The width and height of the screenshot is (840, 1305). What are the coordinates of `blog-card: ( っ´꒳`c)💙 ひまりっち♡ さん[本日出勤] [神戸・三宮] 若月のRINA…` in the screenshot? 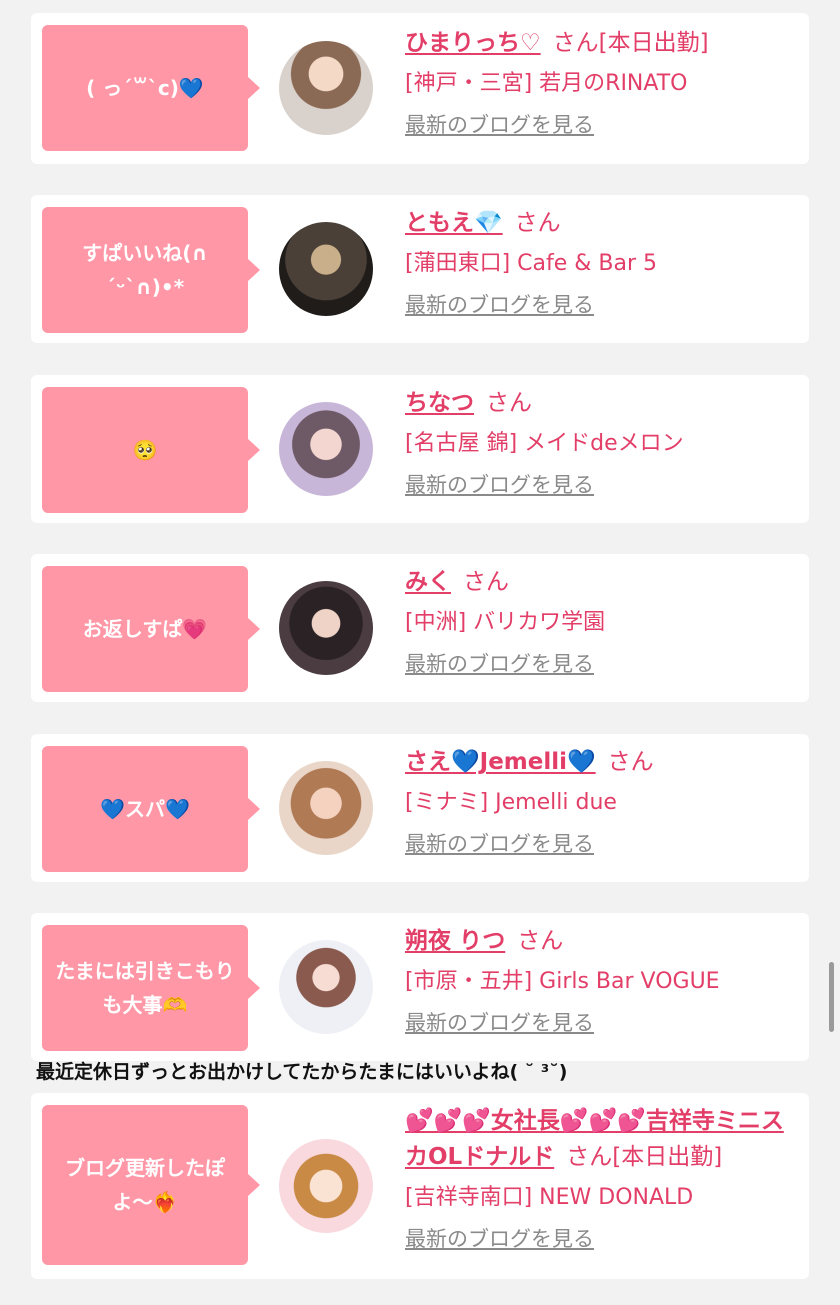 It's located at (420, 88).